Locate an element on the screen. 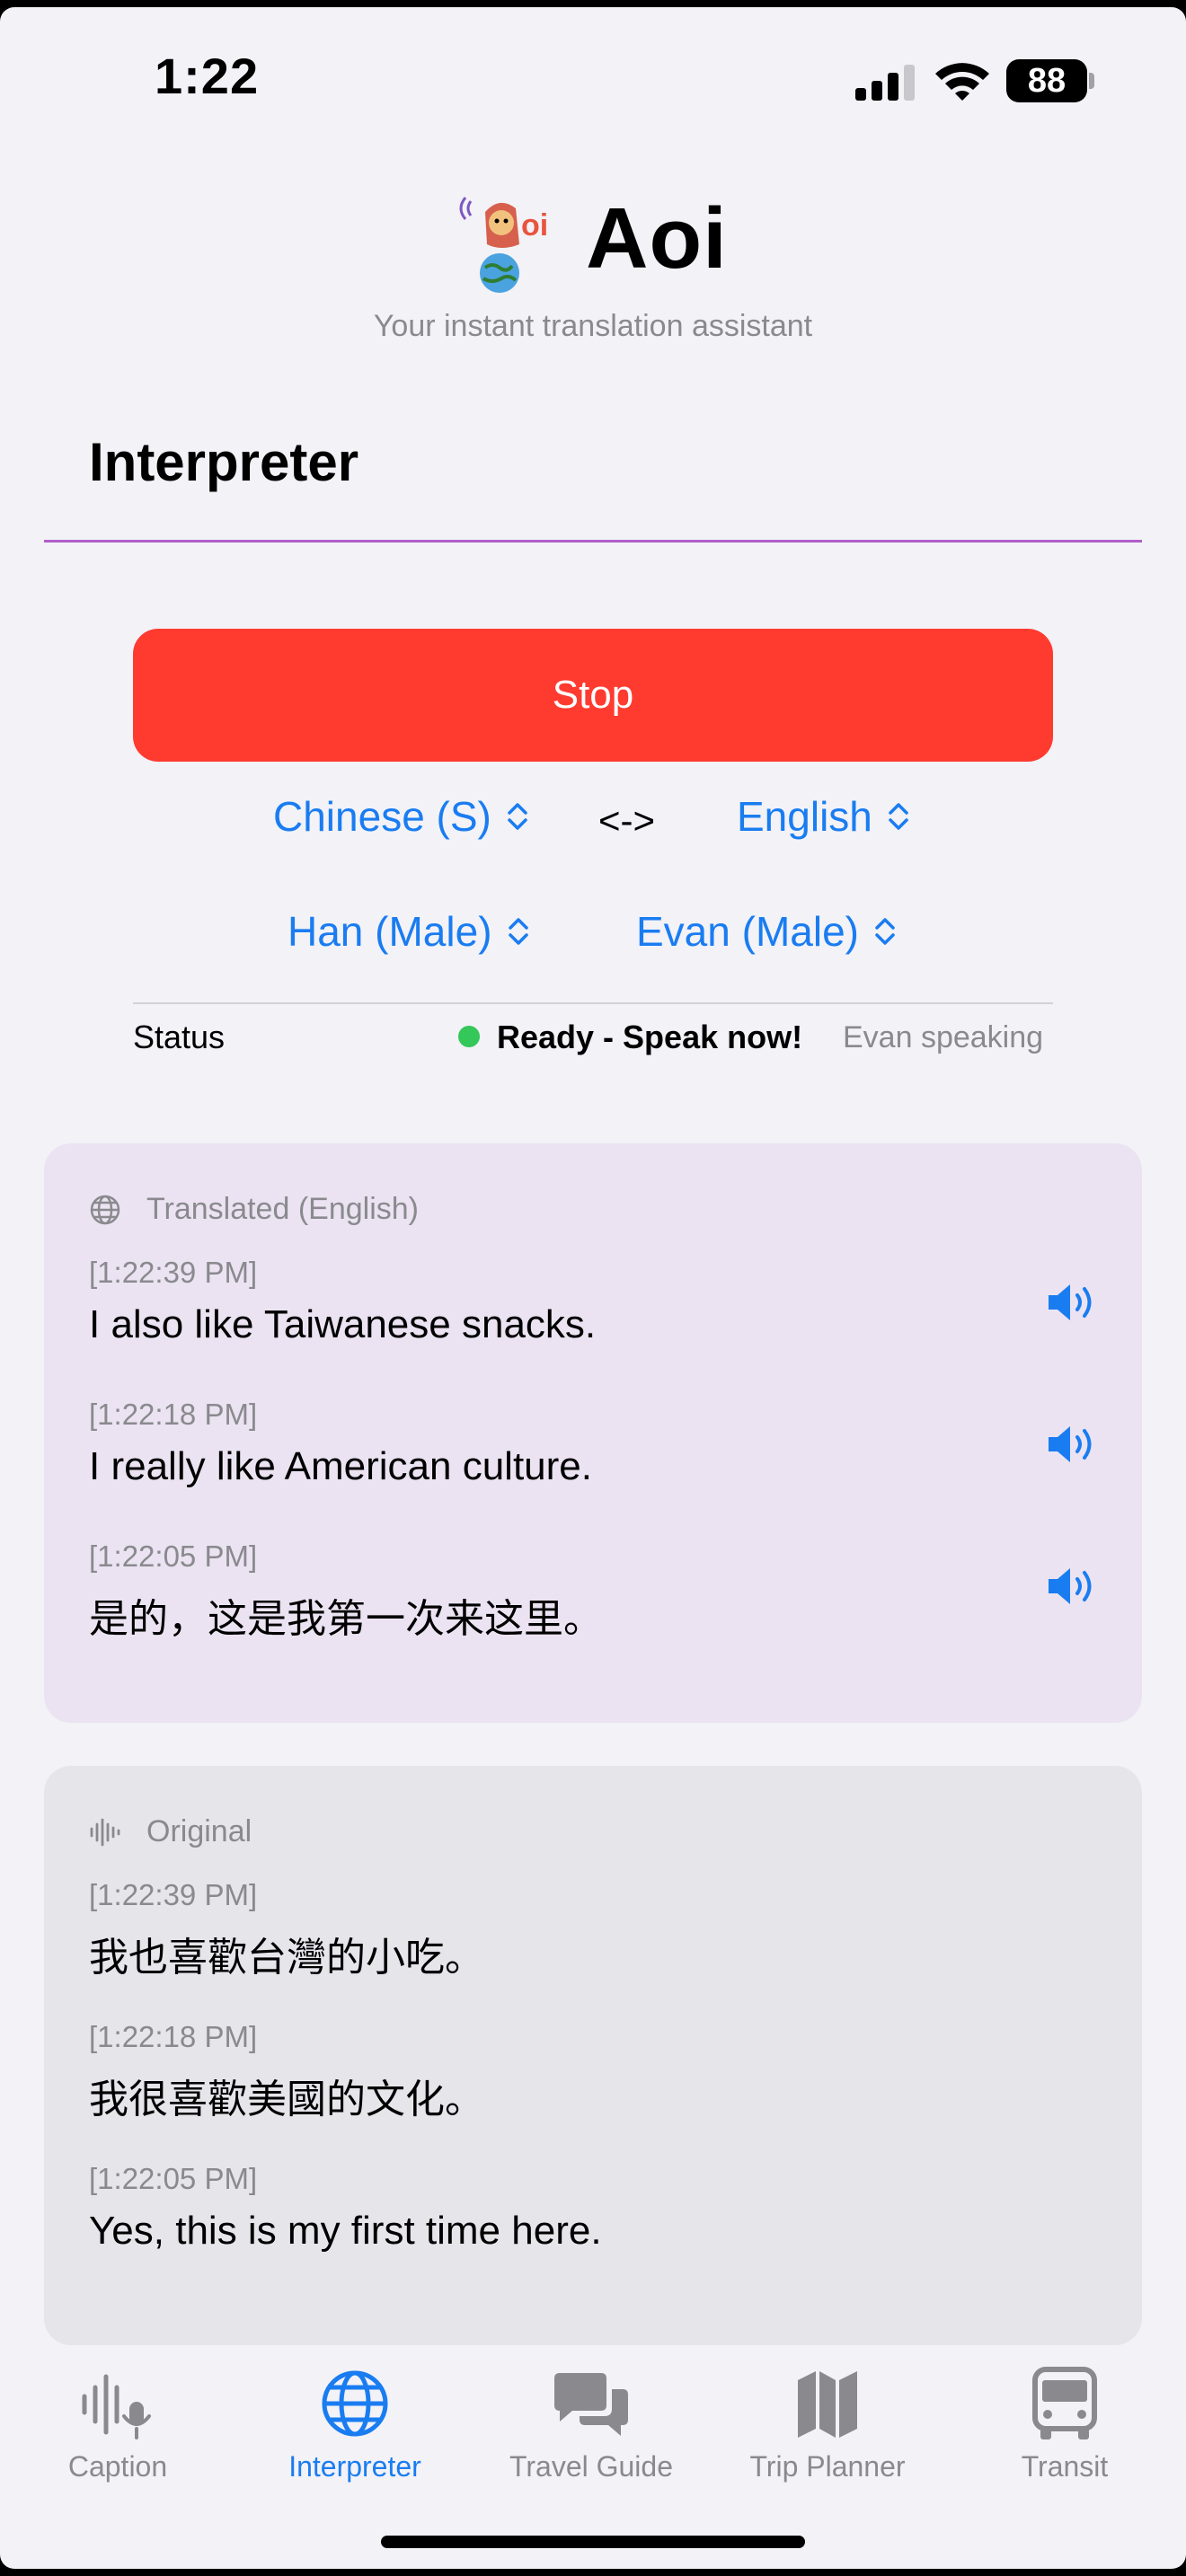  page-title: Interpreter is located at coordinates (224, 462).